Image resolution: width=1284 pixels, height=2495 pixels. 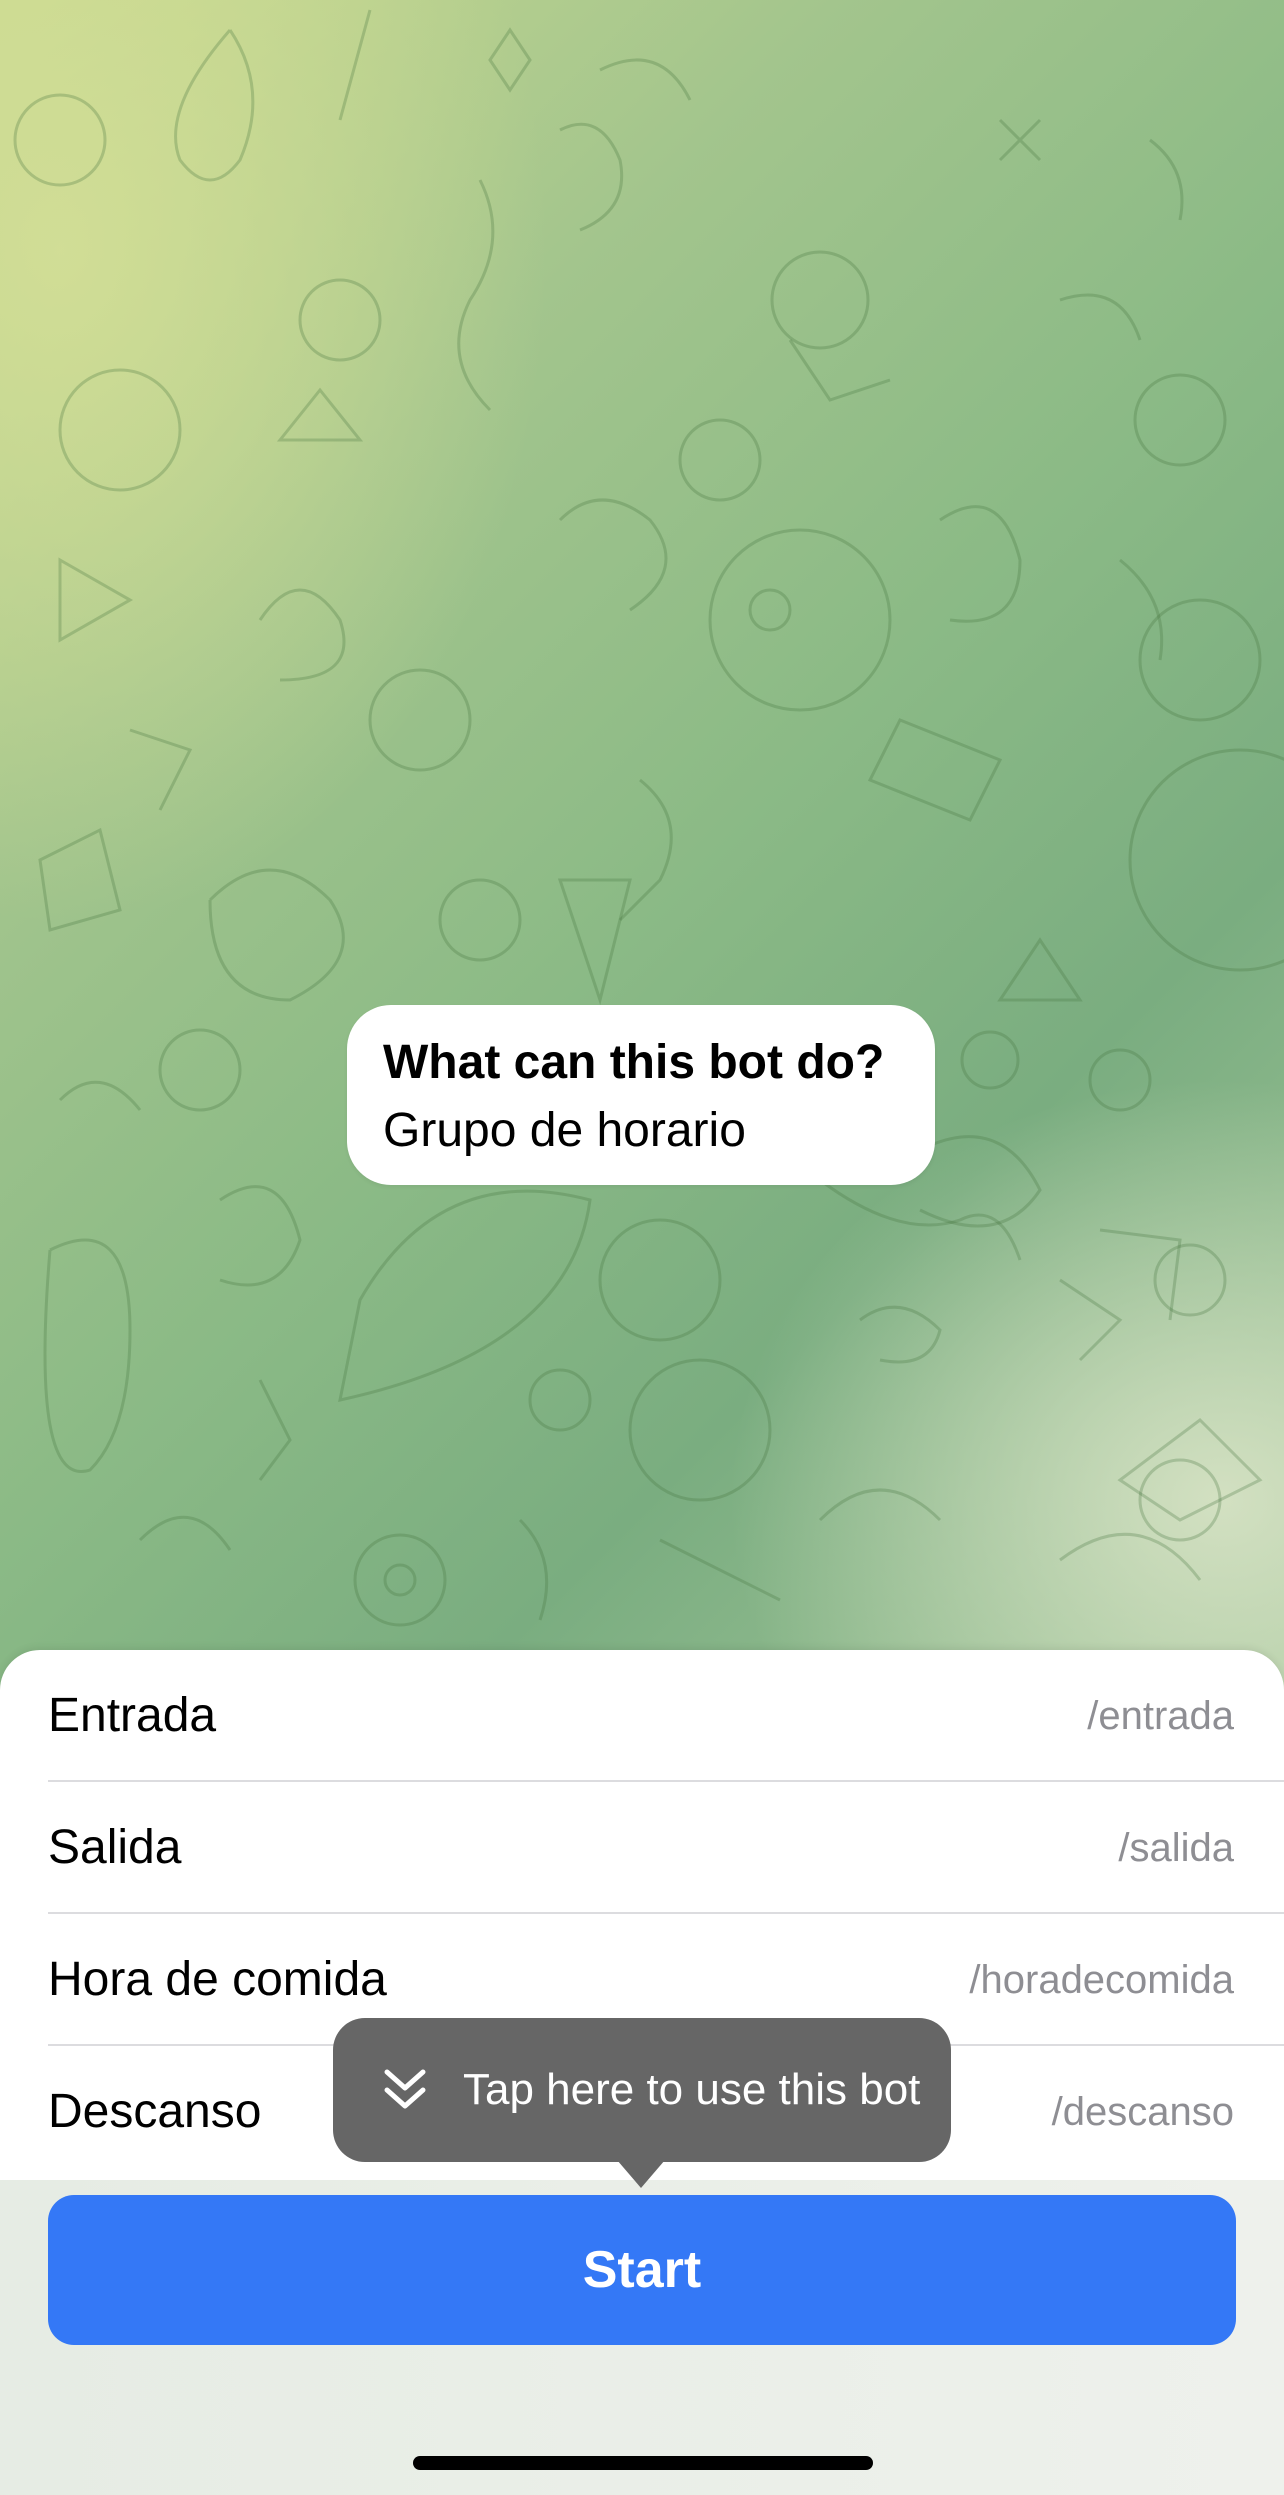 I want to click on tooltip-text: Tap here to use this bot, so click(x=692, y=2089).